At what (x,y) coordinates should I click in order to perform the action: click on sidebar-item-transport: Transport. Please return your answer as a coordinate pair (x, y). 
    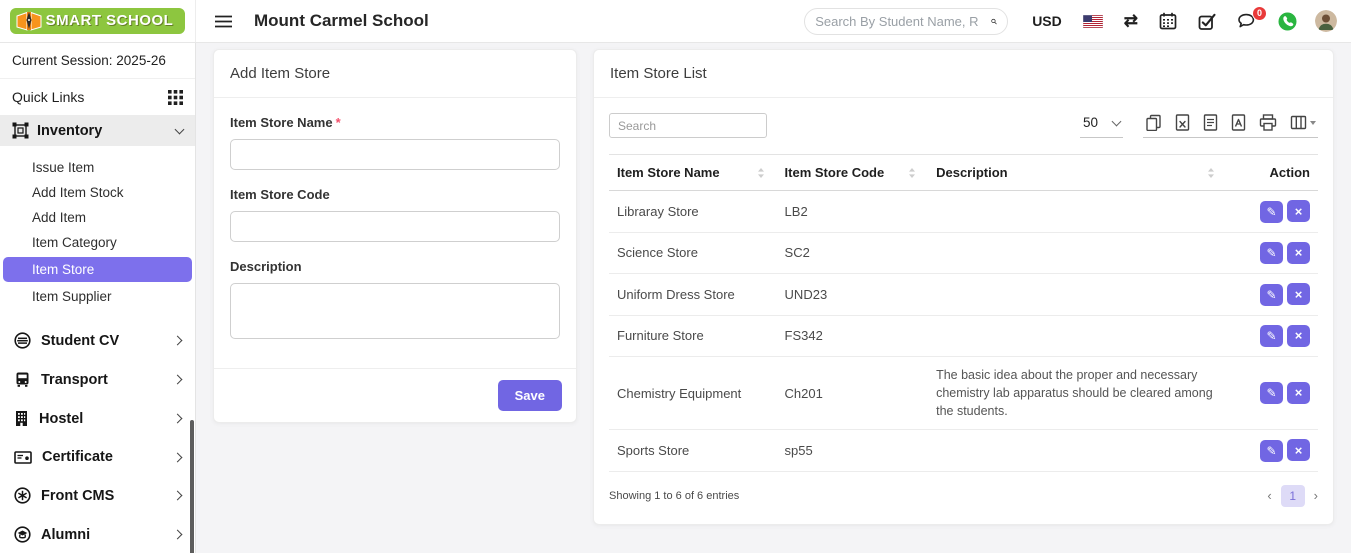
    Looking at the image, I should click on (97, 379).